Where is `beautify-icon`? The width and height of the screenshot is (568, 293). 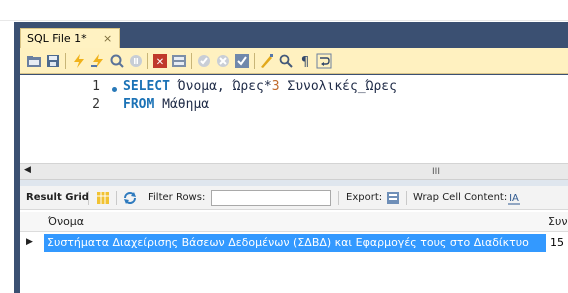 beautify-icon is located at coordinates (267, 61).